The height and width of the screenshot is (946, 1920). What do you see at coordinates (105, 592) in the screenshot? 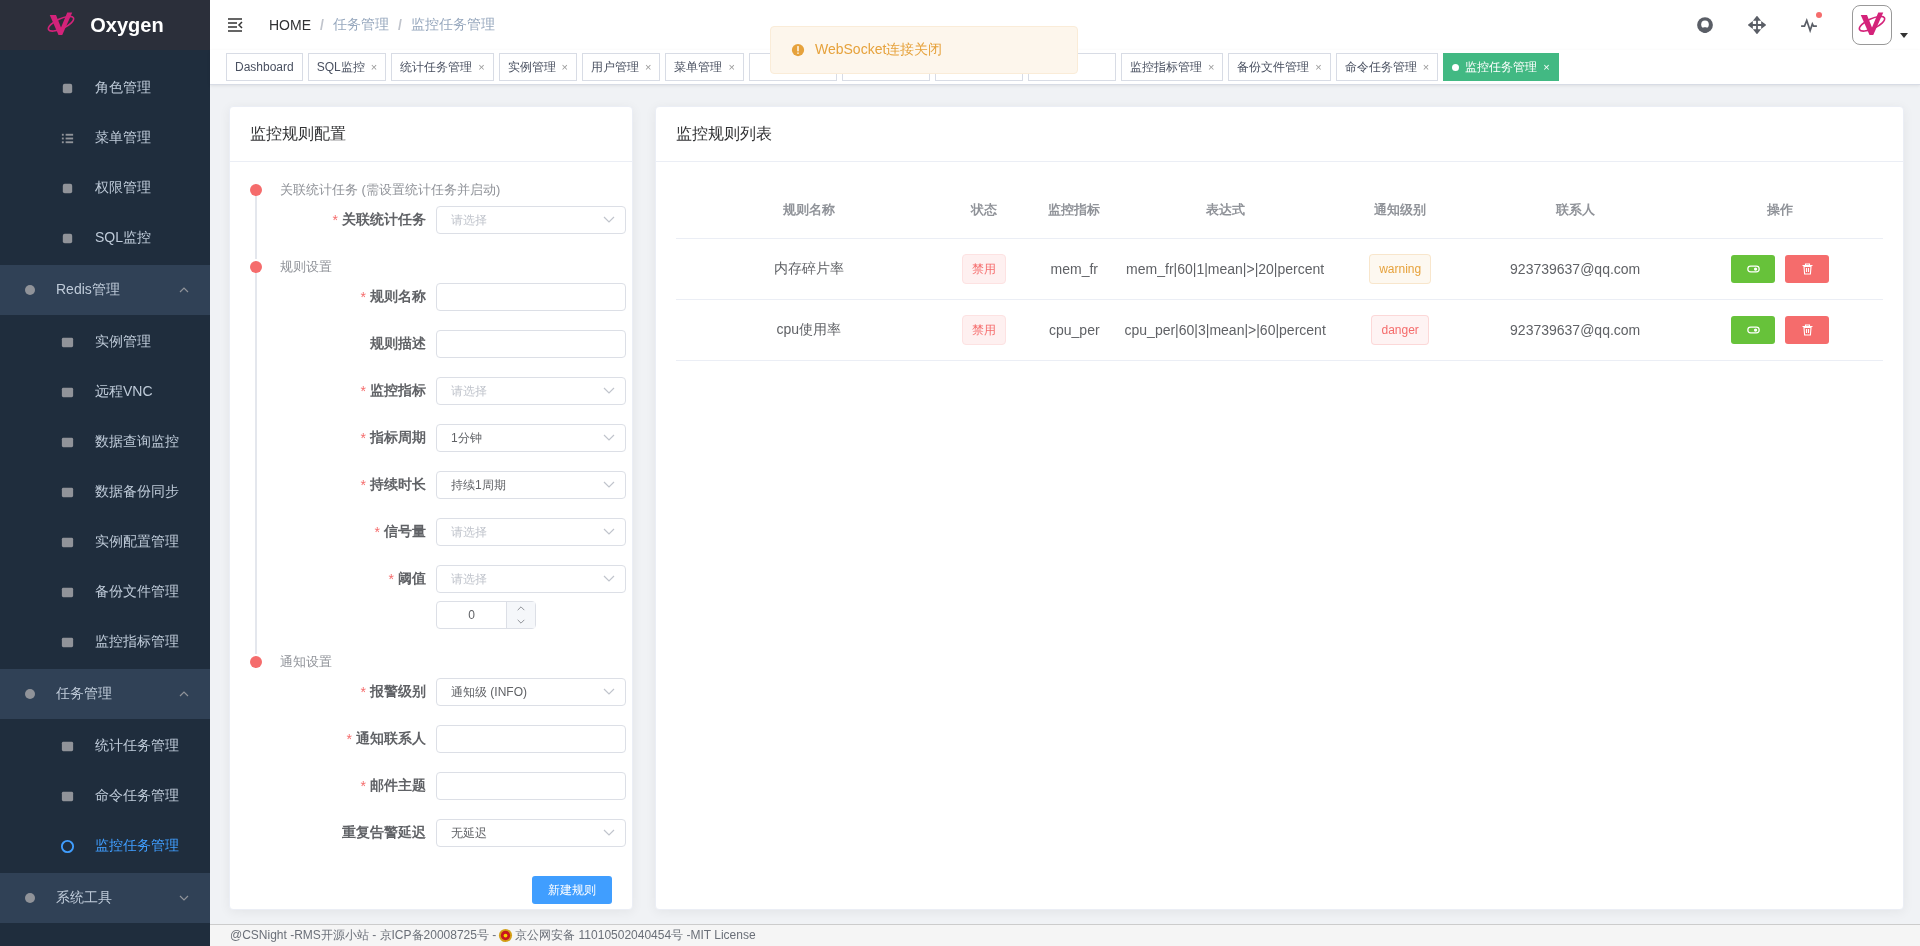
I see `menu-item: 备份文件管理` at bounding box center [105, 592].